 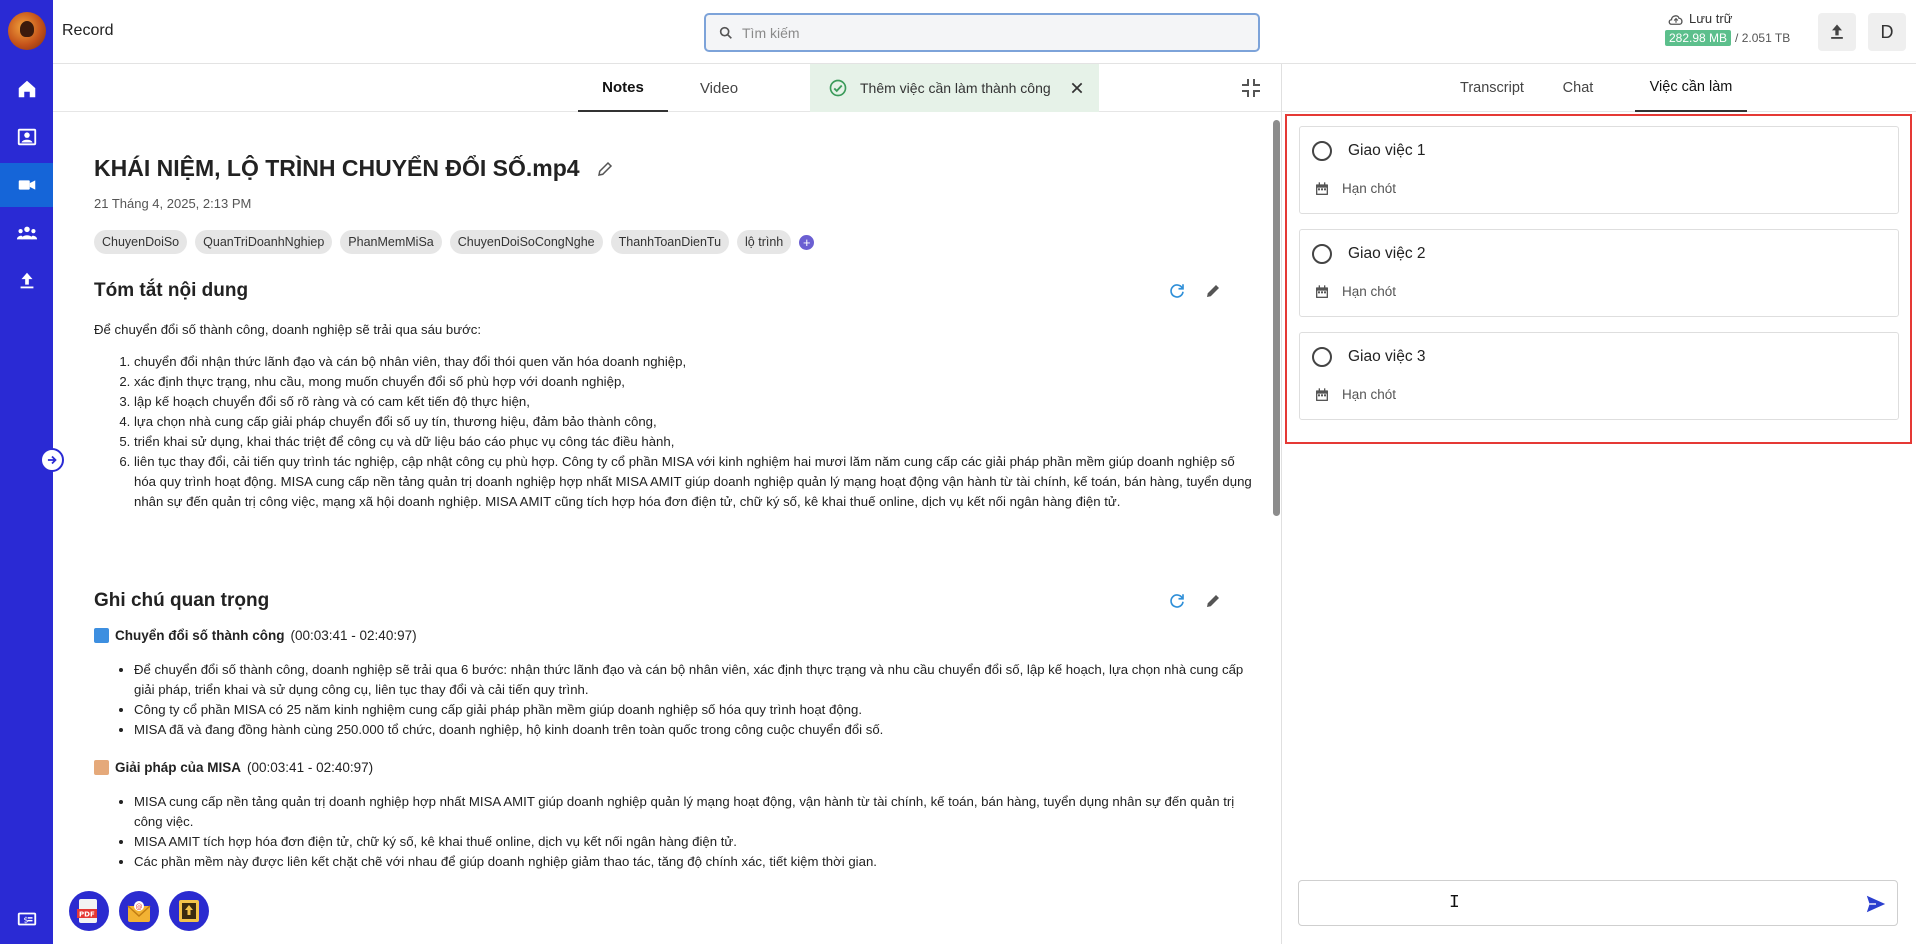 I want to click on video-icon, so click(x=26, y=185).